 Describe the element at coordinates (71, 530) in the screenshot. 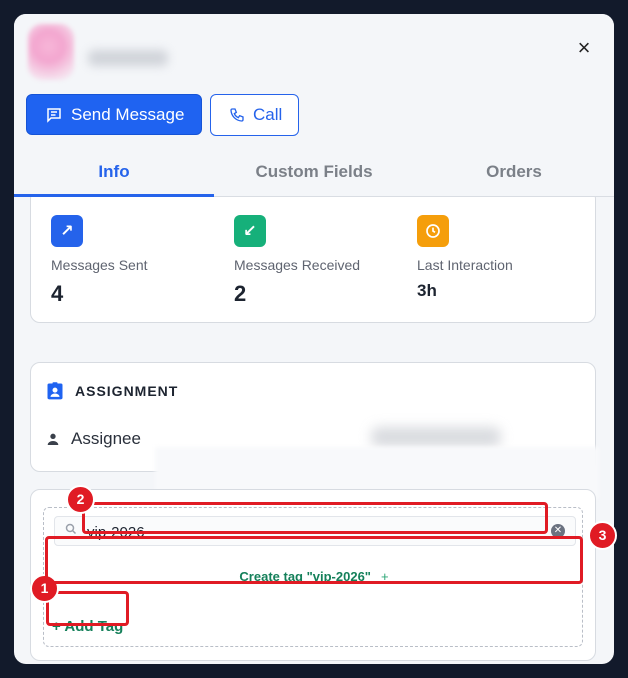

I see `search-icon` at that location.